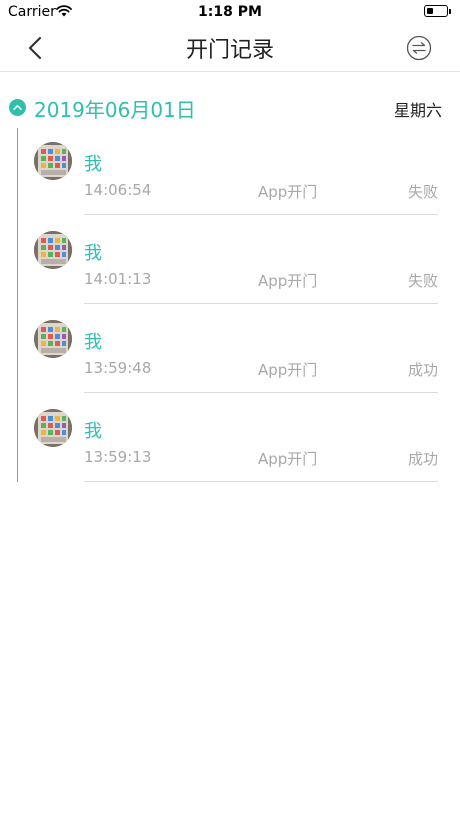 Image resolution: width=460 pixels, height=818 pixels. I want to click on group-weekday: 星期六, so click(417, 110).